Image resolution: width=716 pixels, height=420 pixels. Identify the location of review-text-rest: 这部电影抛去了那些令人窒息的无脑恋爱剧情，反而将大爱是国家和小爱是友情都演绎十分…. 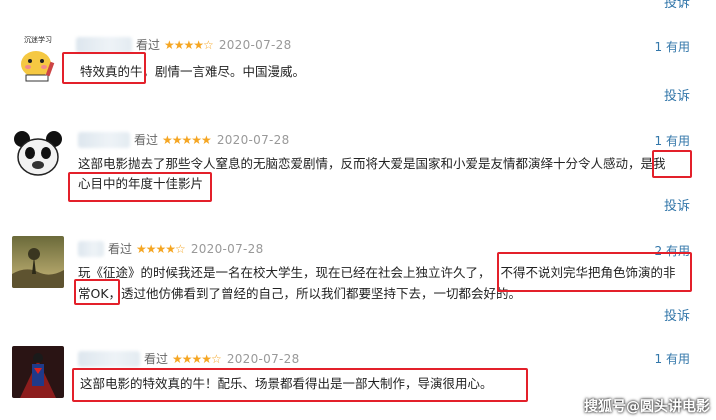
(359, 163).